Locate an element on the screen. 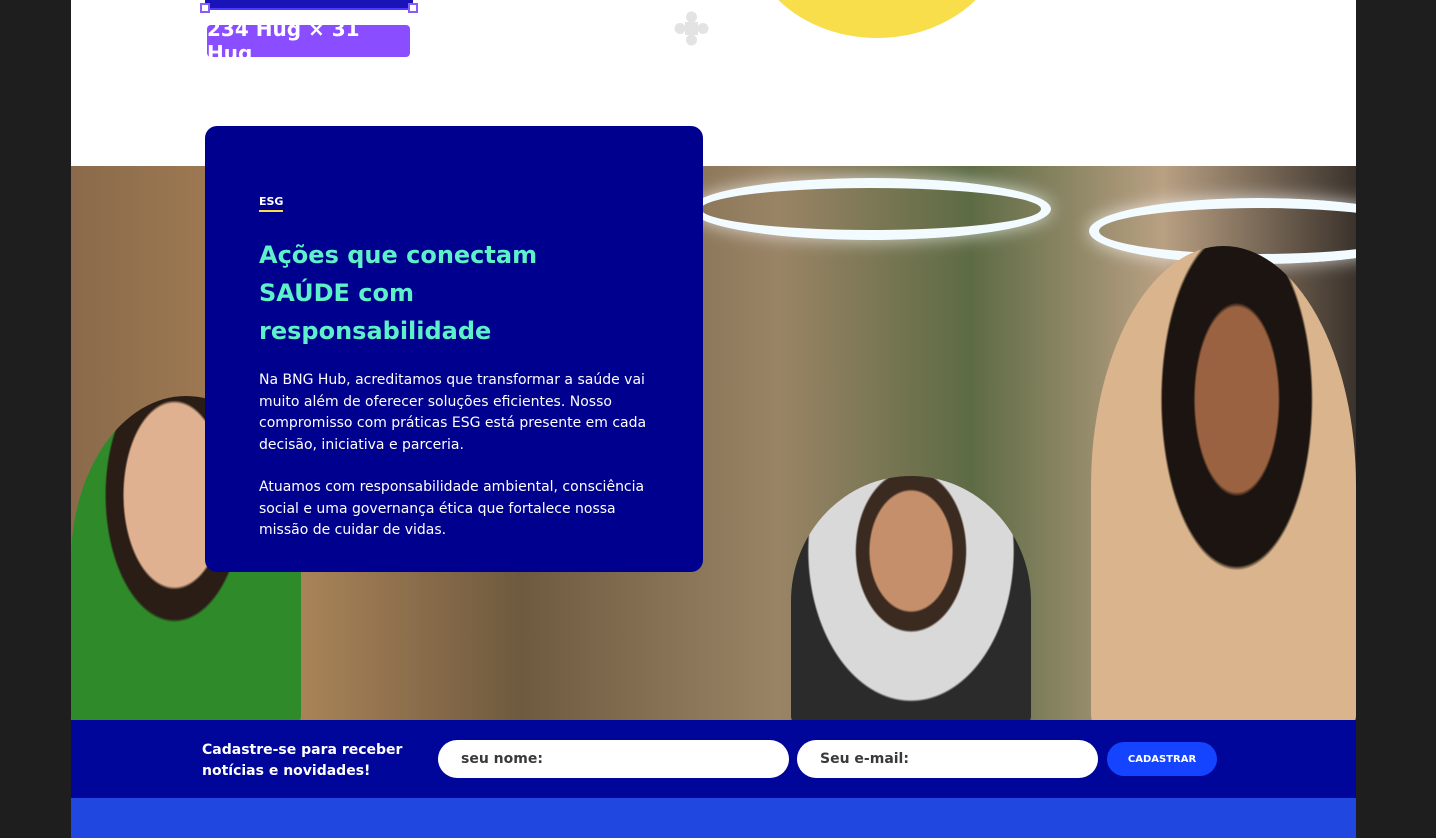 The width and height of the screenshot is (1436, 838). subscribe-button: CADASTRAR is located at coordinates (1162, 759).